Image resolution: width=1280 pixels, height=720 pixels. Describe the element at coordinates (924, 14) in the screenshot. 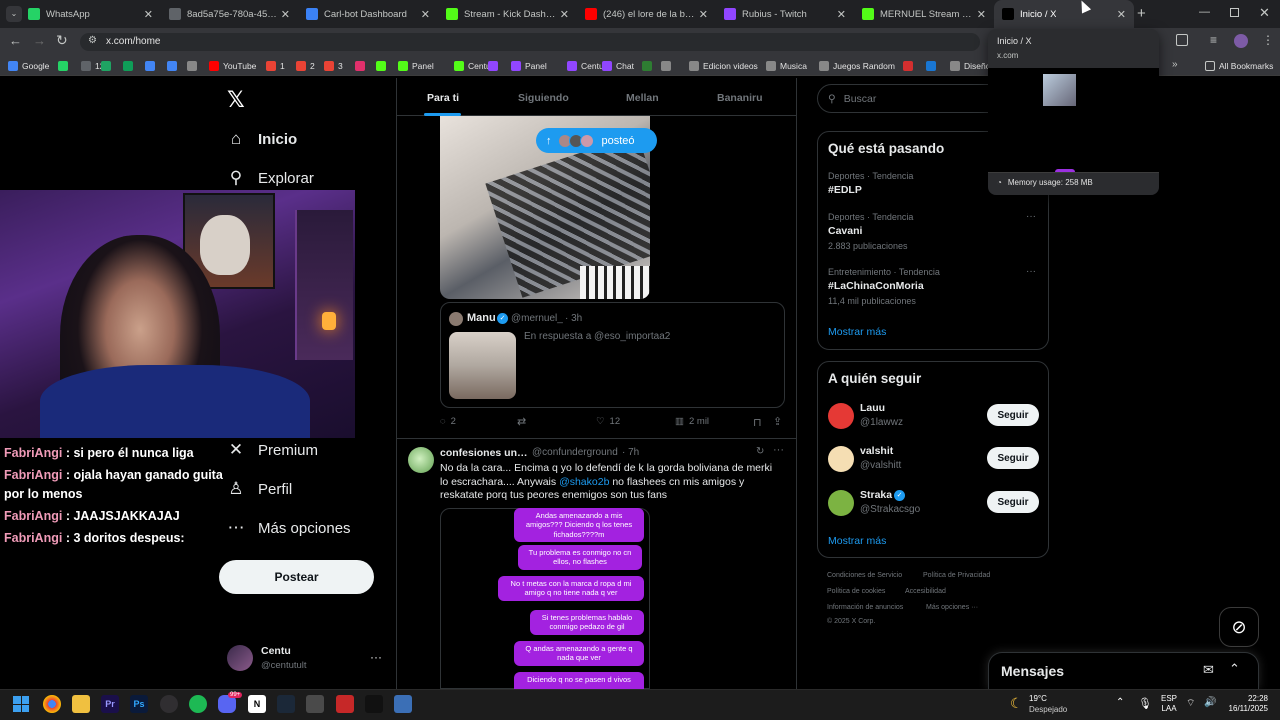

I see `browser-tab: MERNUEL Stream - Watc✕` at that location.